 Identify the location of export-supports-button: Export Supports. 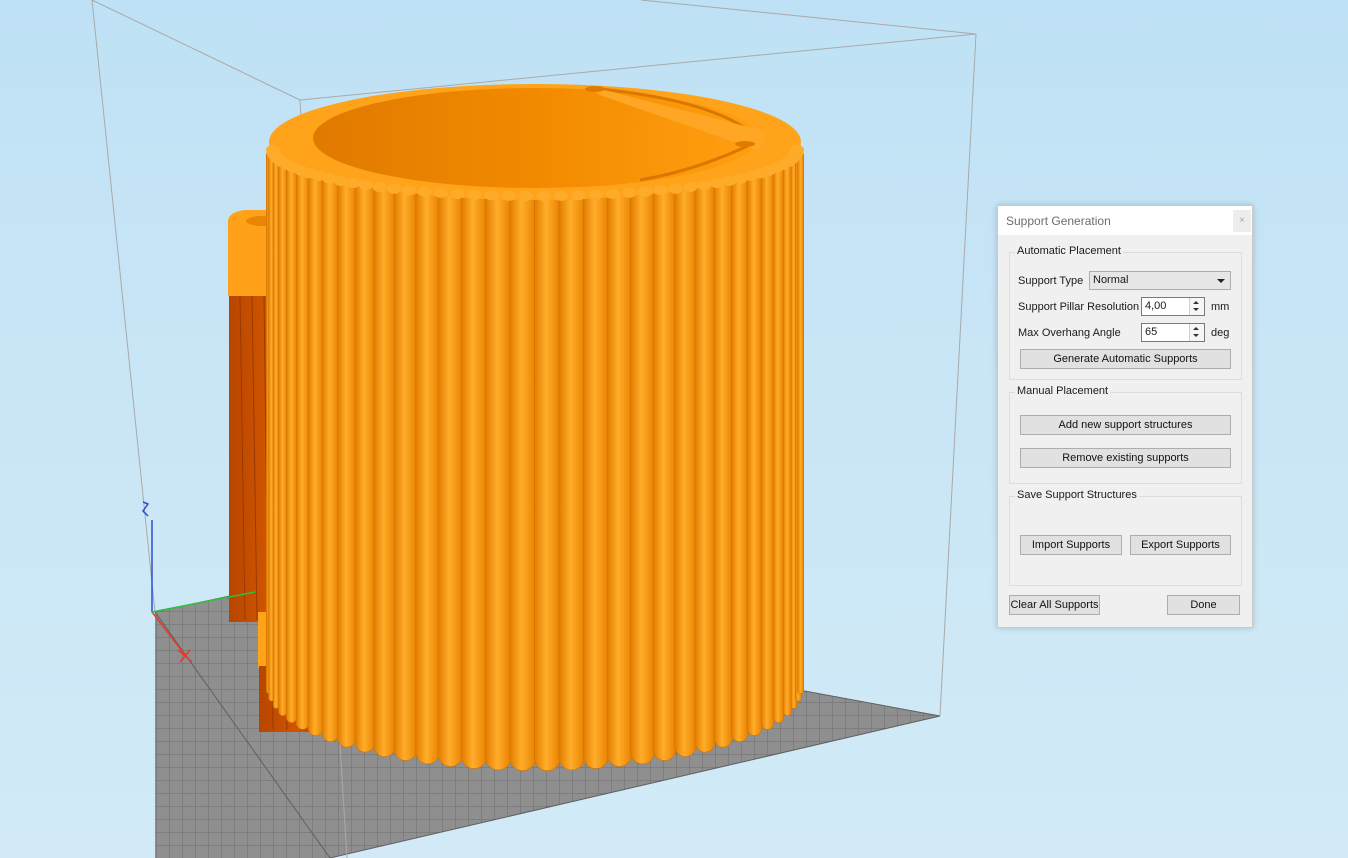
(1180, 545).